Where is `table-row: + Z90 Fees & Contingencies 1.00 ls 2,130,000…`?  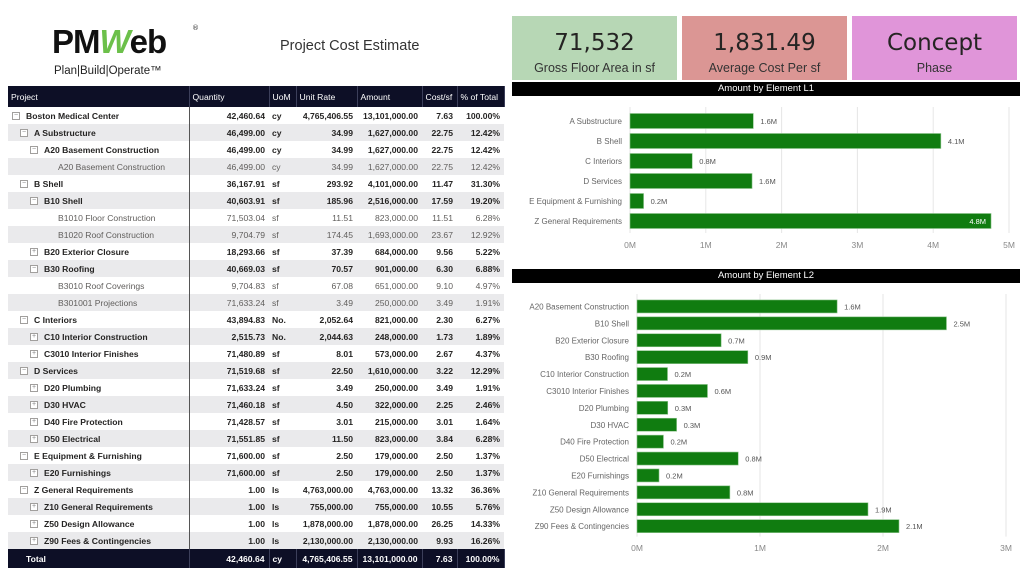 table-row: + Z90 Fees & Contingencies 1.00 ls 2,130,000… is located at coordinates (256, 540).